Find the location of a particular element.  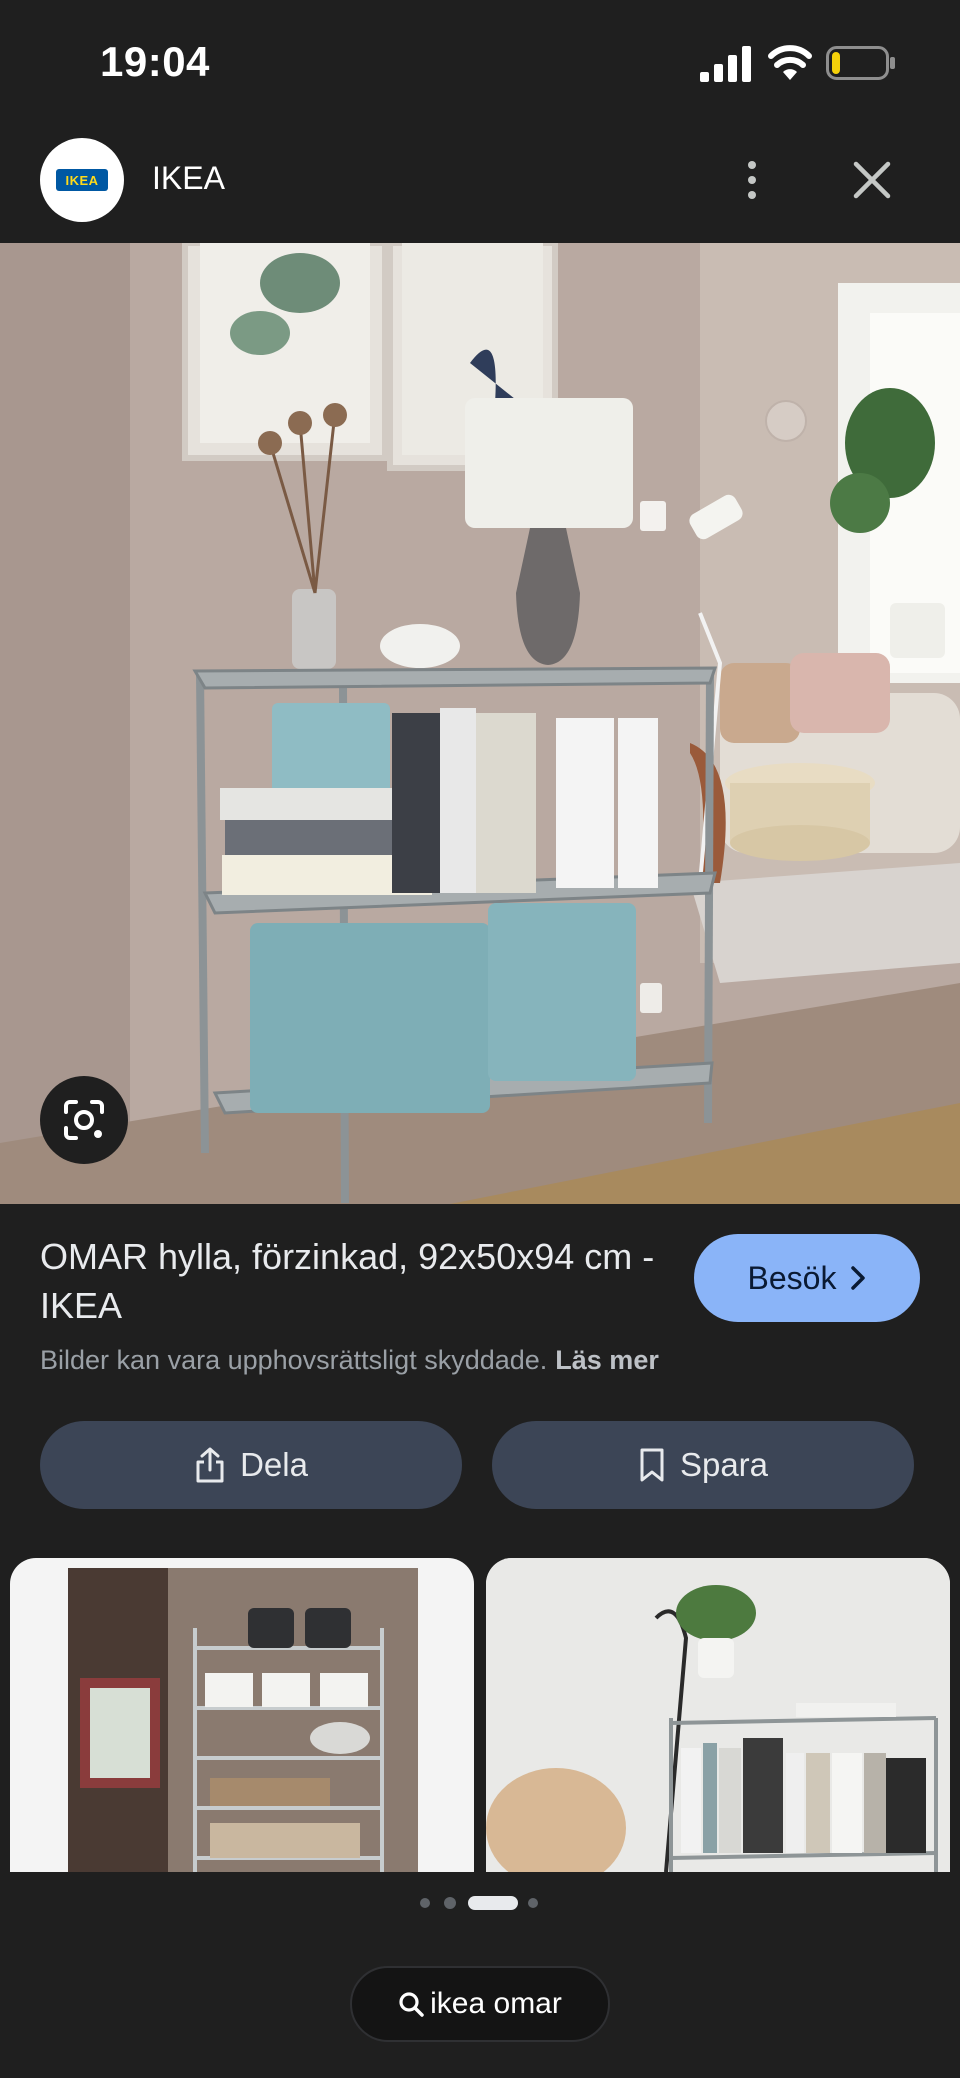

status-bar: 19:04 is located at coordinates (480, 60).